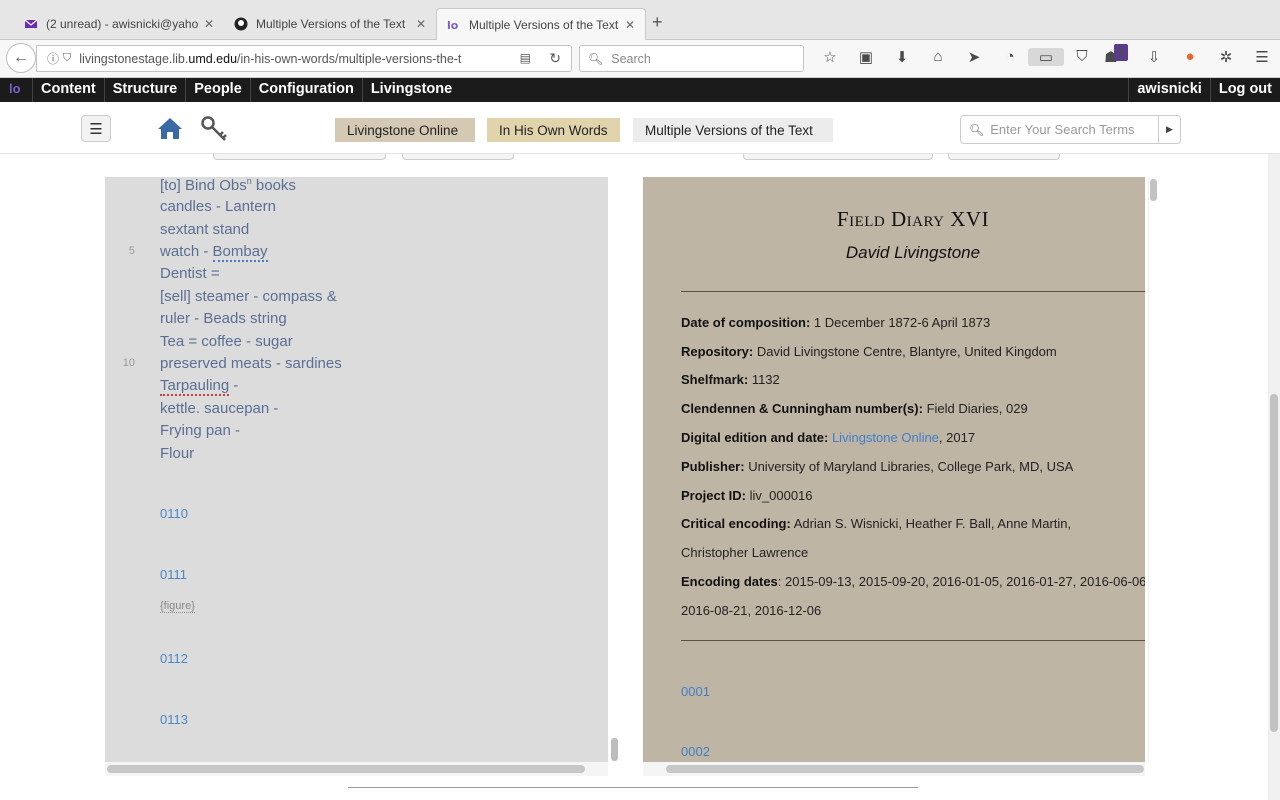  What do you see at coordinates (1082, 57) in the screenshot?
I see `pocket-icon: ⛉` at bounding box center [1082, 57].